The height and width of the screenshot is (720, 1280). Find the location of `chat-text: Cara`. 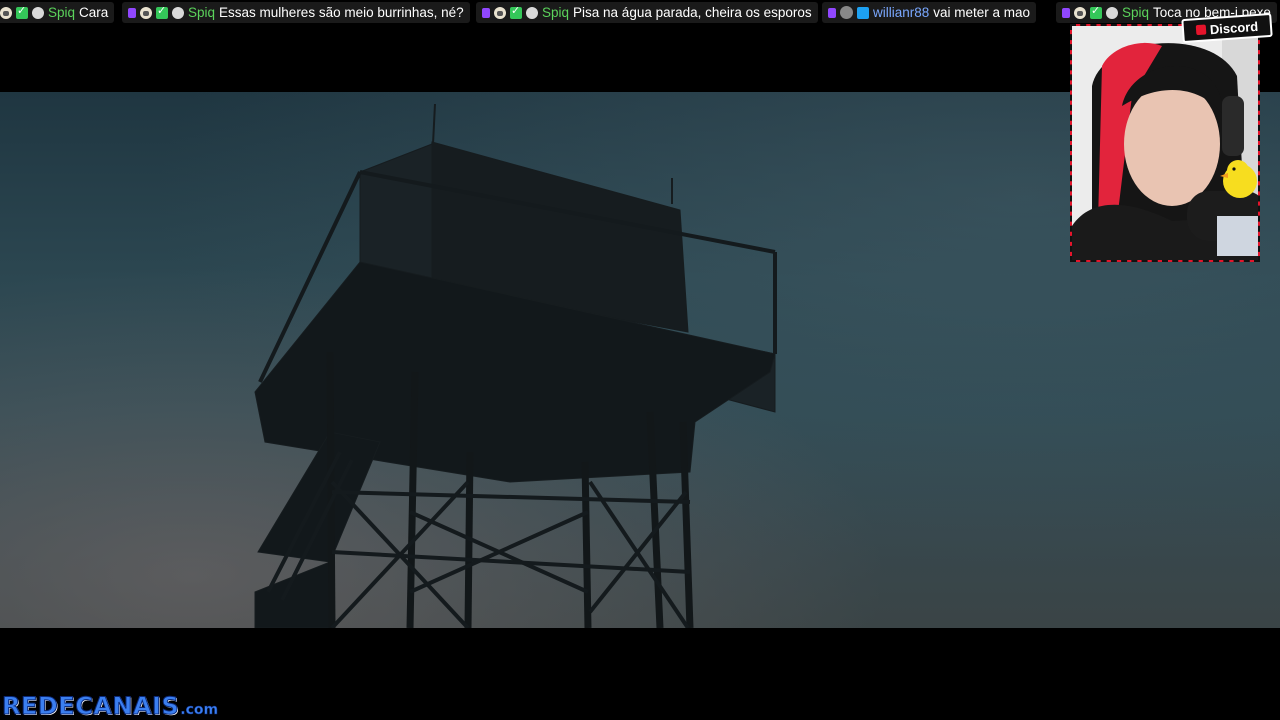

chat-text: Cara is located at coordinates (94, 12).